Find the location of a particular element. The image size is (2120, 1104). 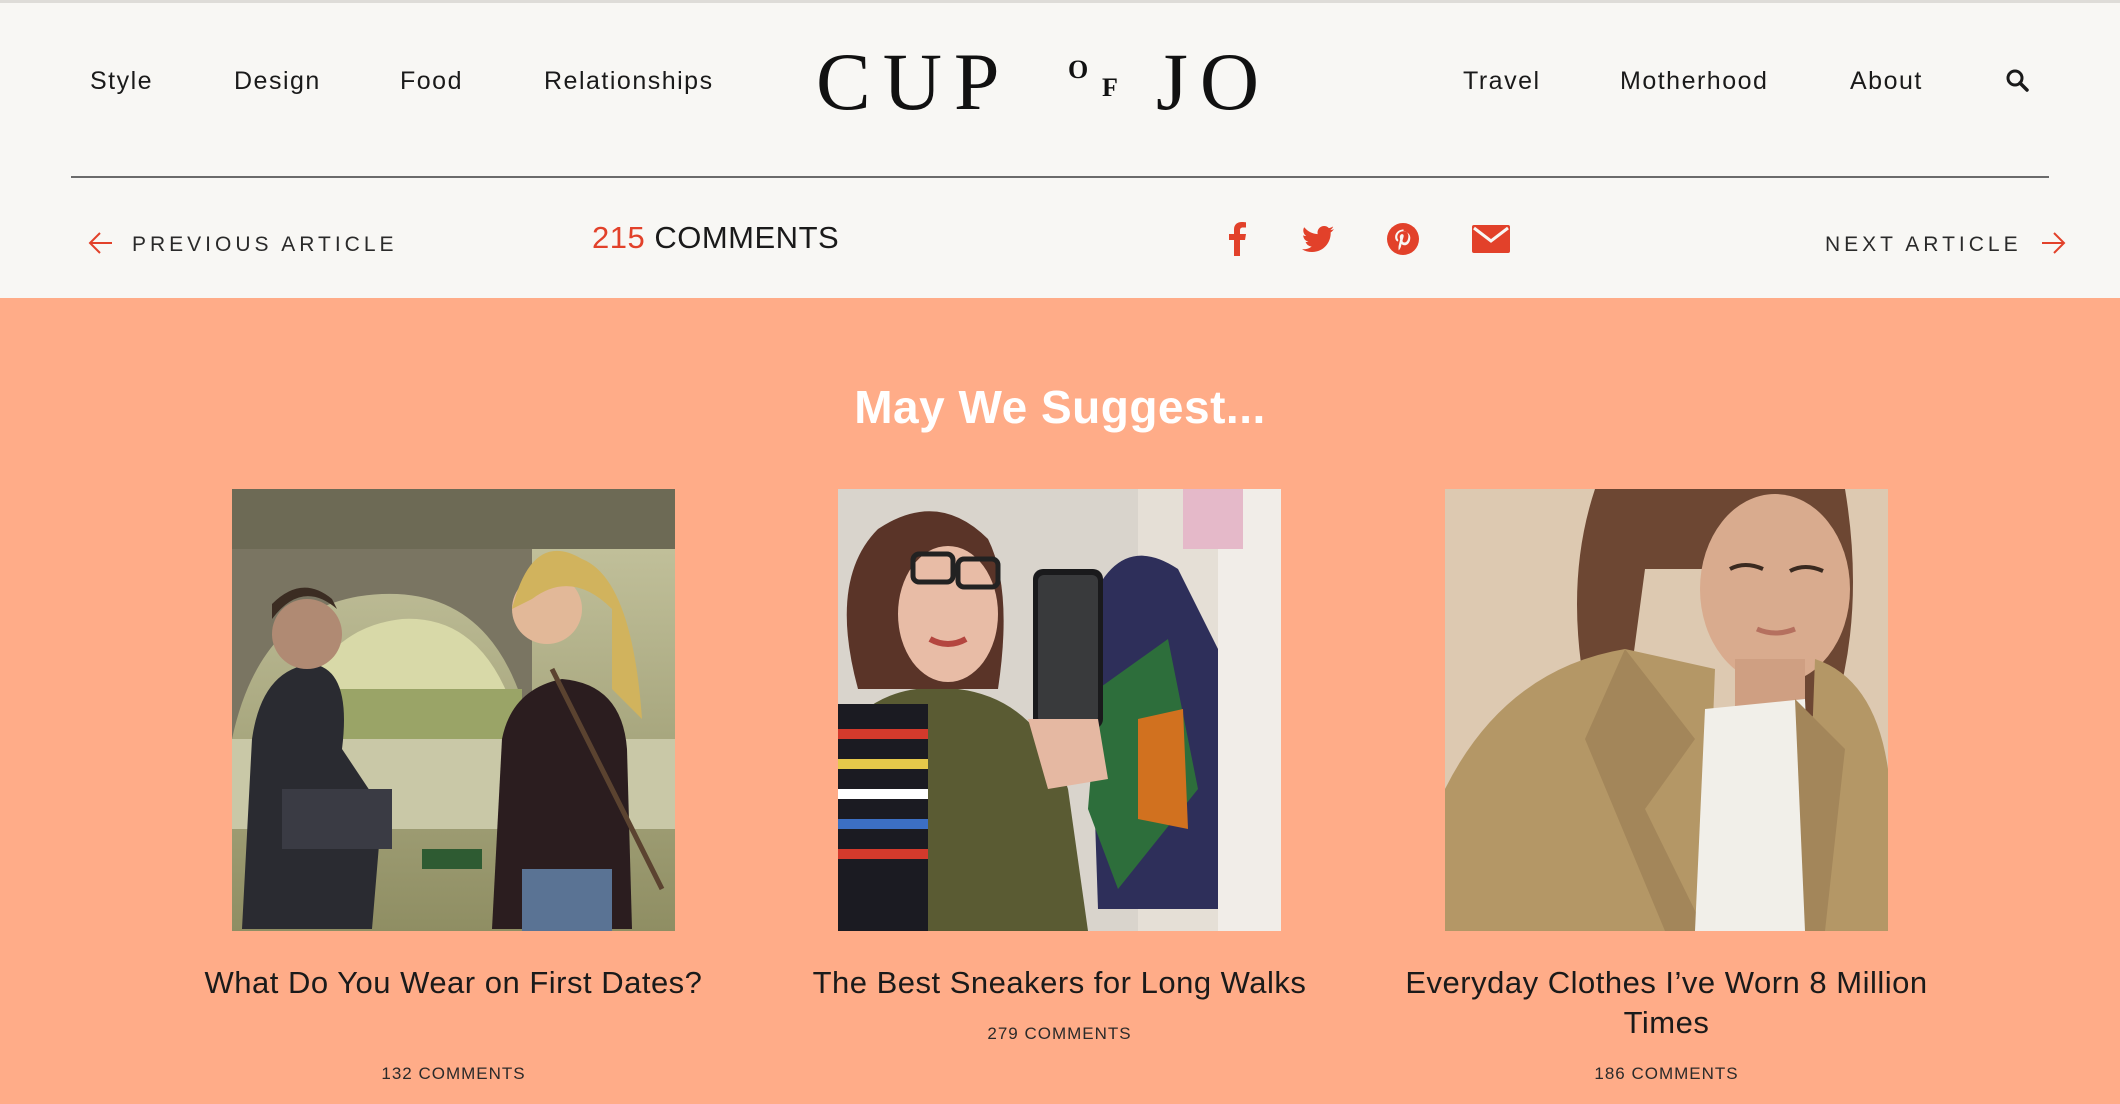

card-title: What Do You Wear on First Dates? is located at coordinates (453, 983).